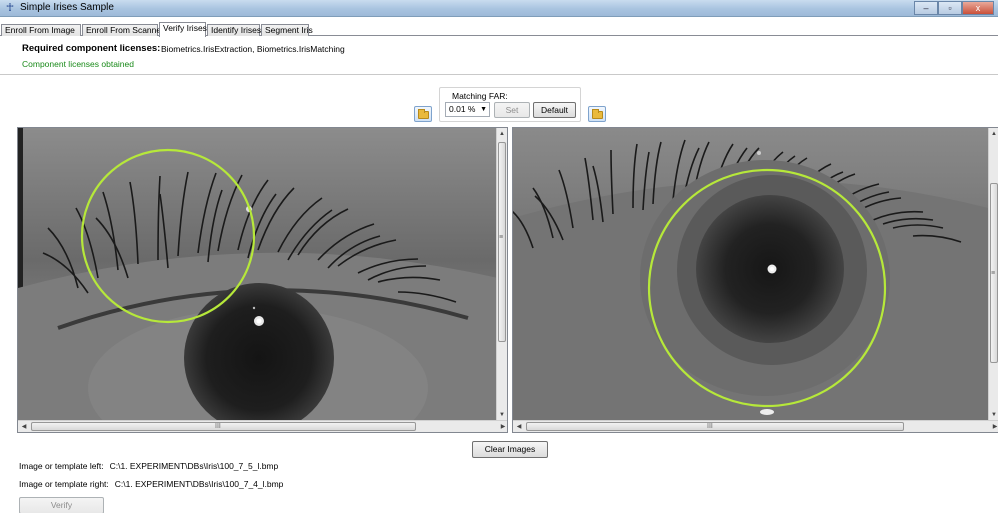 This screenshot has width=998, height=513. Describe the element at coordinates (123, 30) in the screenshot. I see `tab-enroll-from-scanner: Enroll From Scanner` at that location.